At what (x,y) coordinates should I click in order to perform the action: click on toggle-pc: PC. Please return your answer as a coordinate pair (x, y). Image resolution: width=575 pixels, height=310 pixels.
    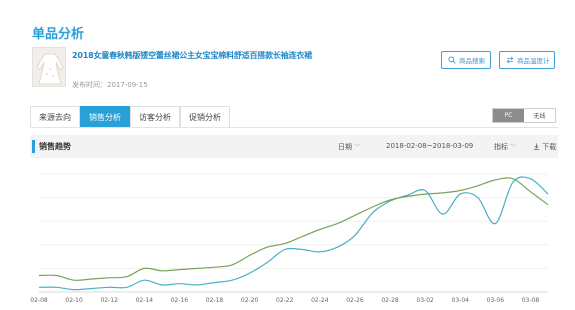
    Looking at the image, I should click on (508, 115).